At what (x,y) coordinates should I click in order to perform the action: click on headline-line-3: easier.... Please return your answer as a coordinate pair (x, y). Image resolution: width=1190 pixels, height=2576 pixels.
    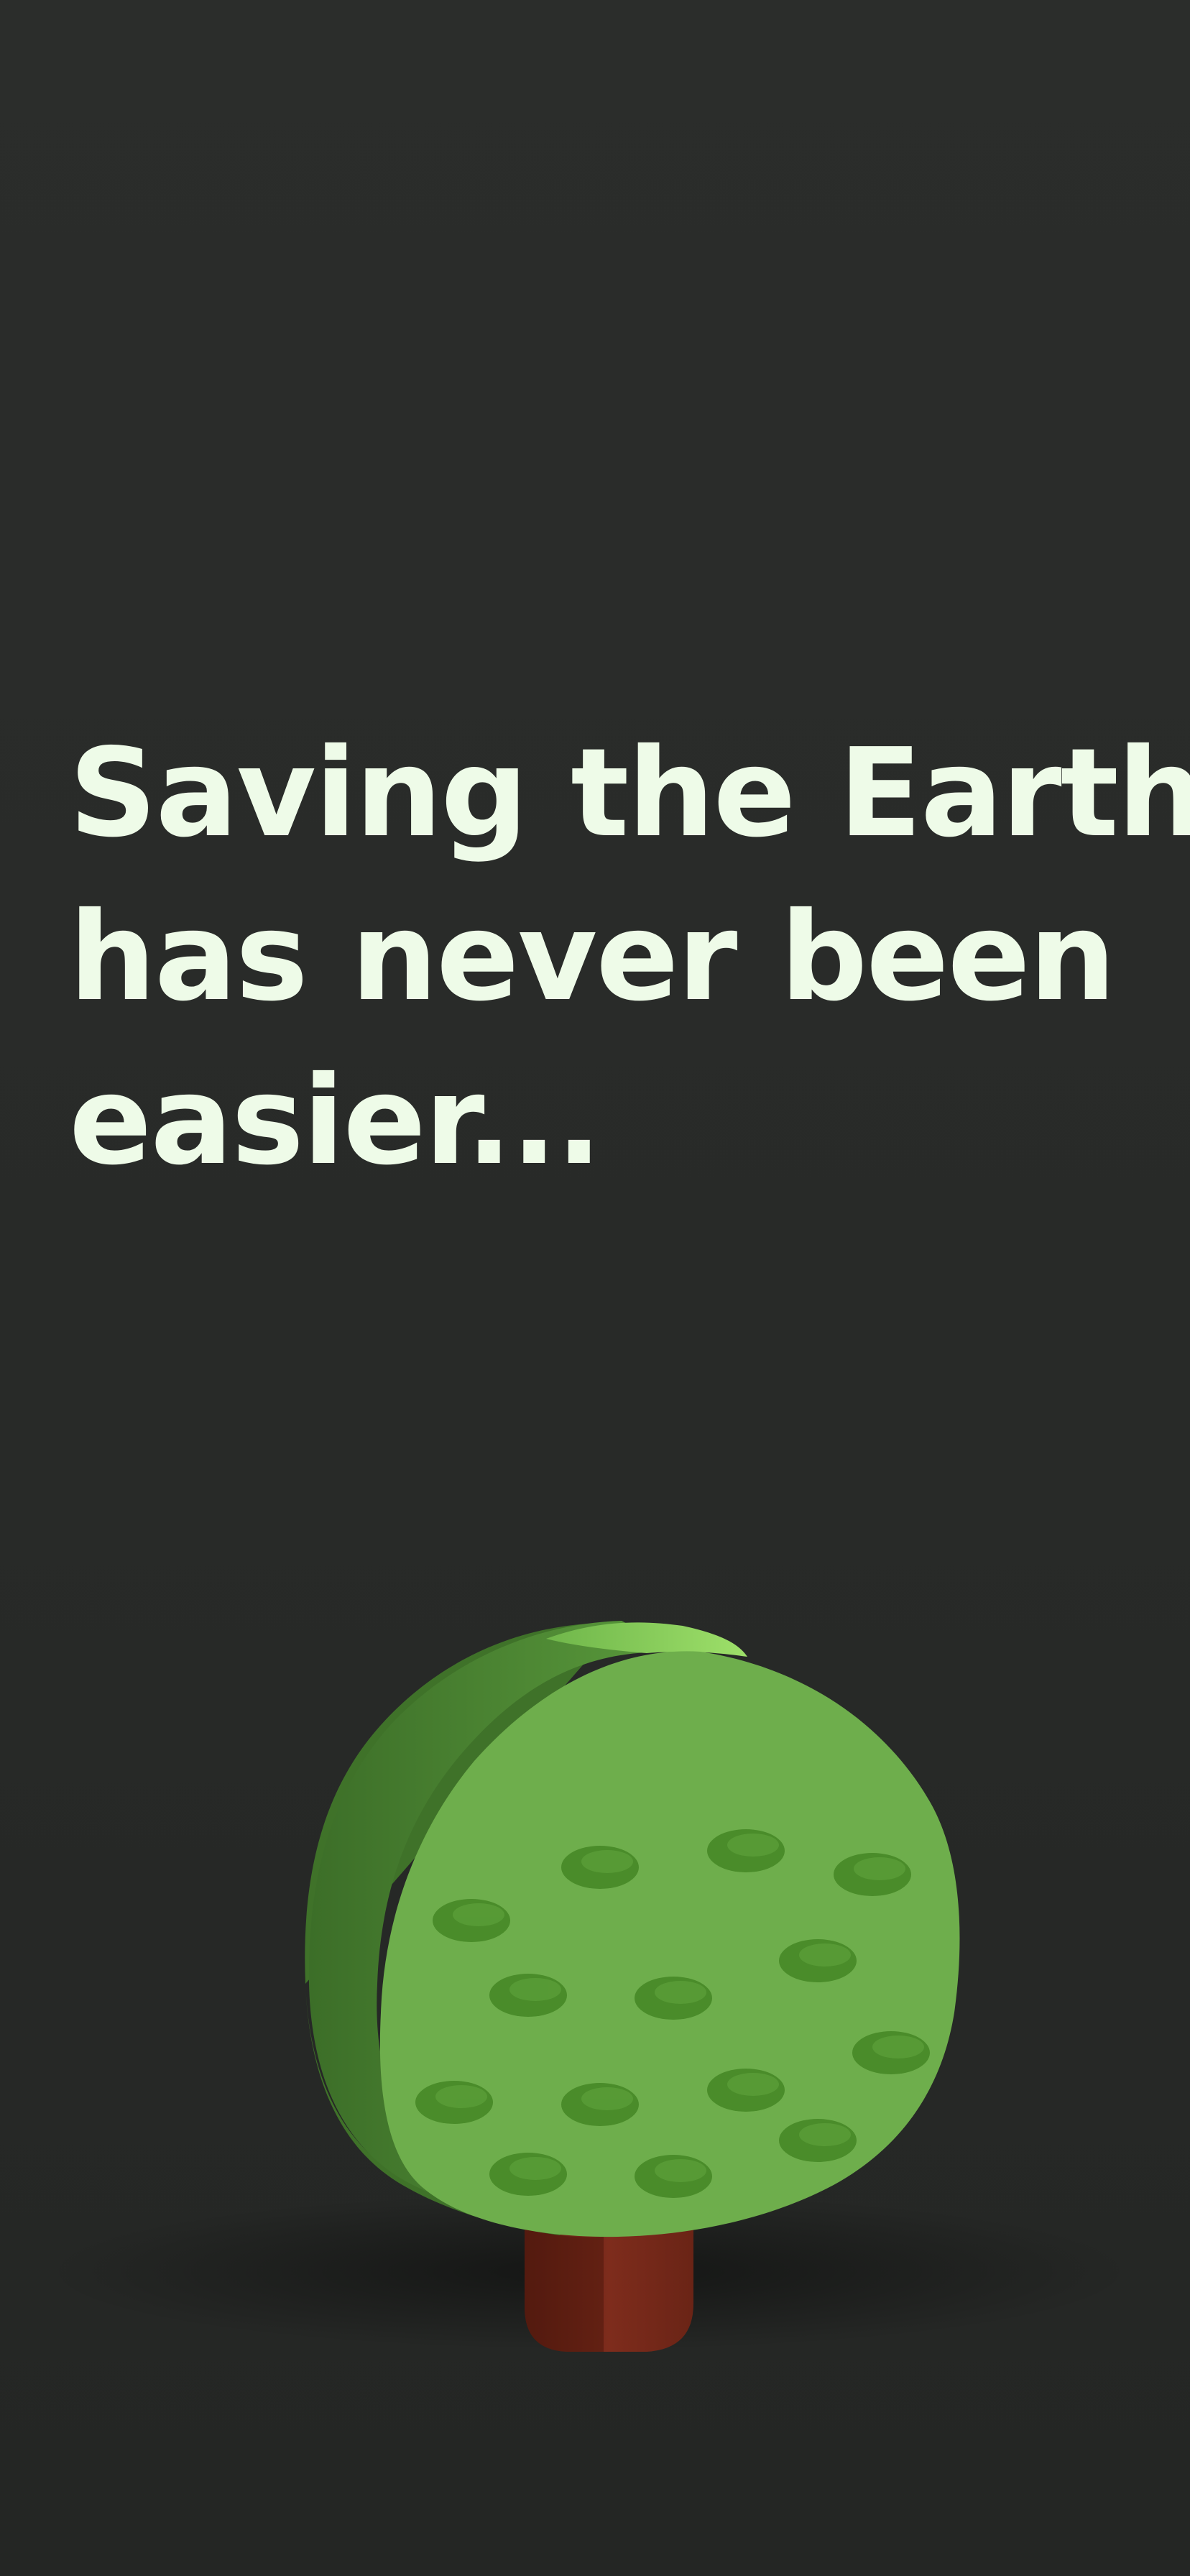
    Looking at the image, I should click on (335, 1121).